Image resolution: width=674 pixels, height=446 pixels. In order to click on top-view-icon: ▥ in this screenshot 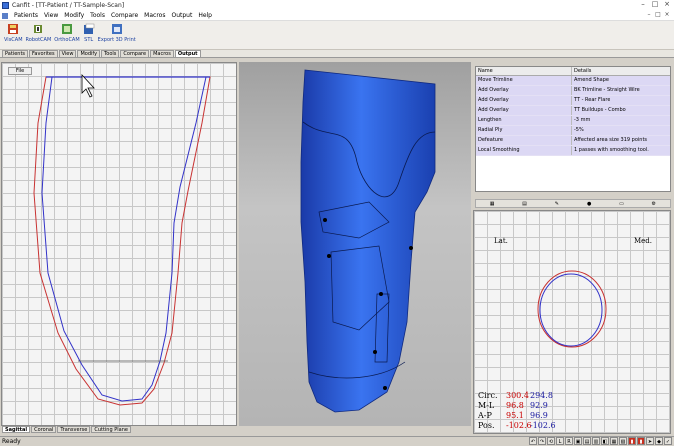, I will do `click(596, 441)`.